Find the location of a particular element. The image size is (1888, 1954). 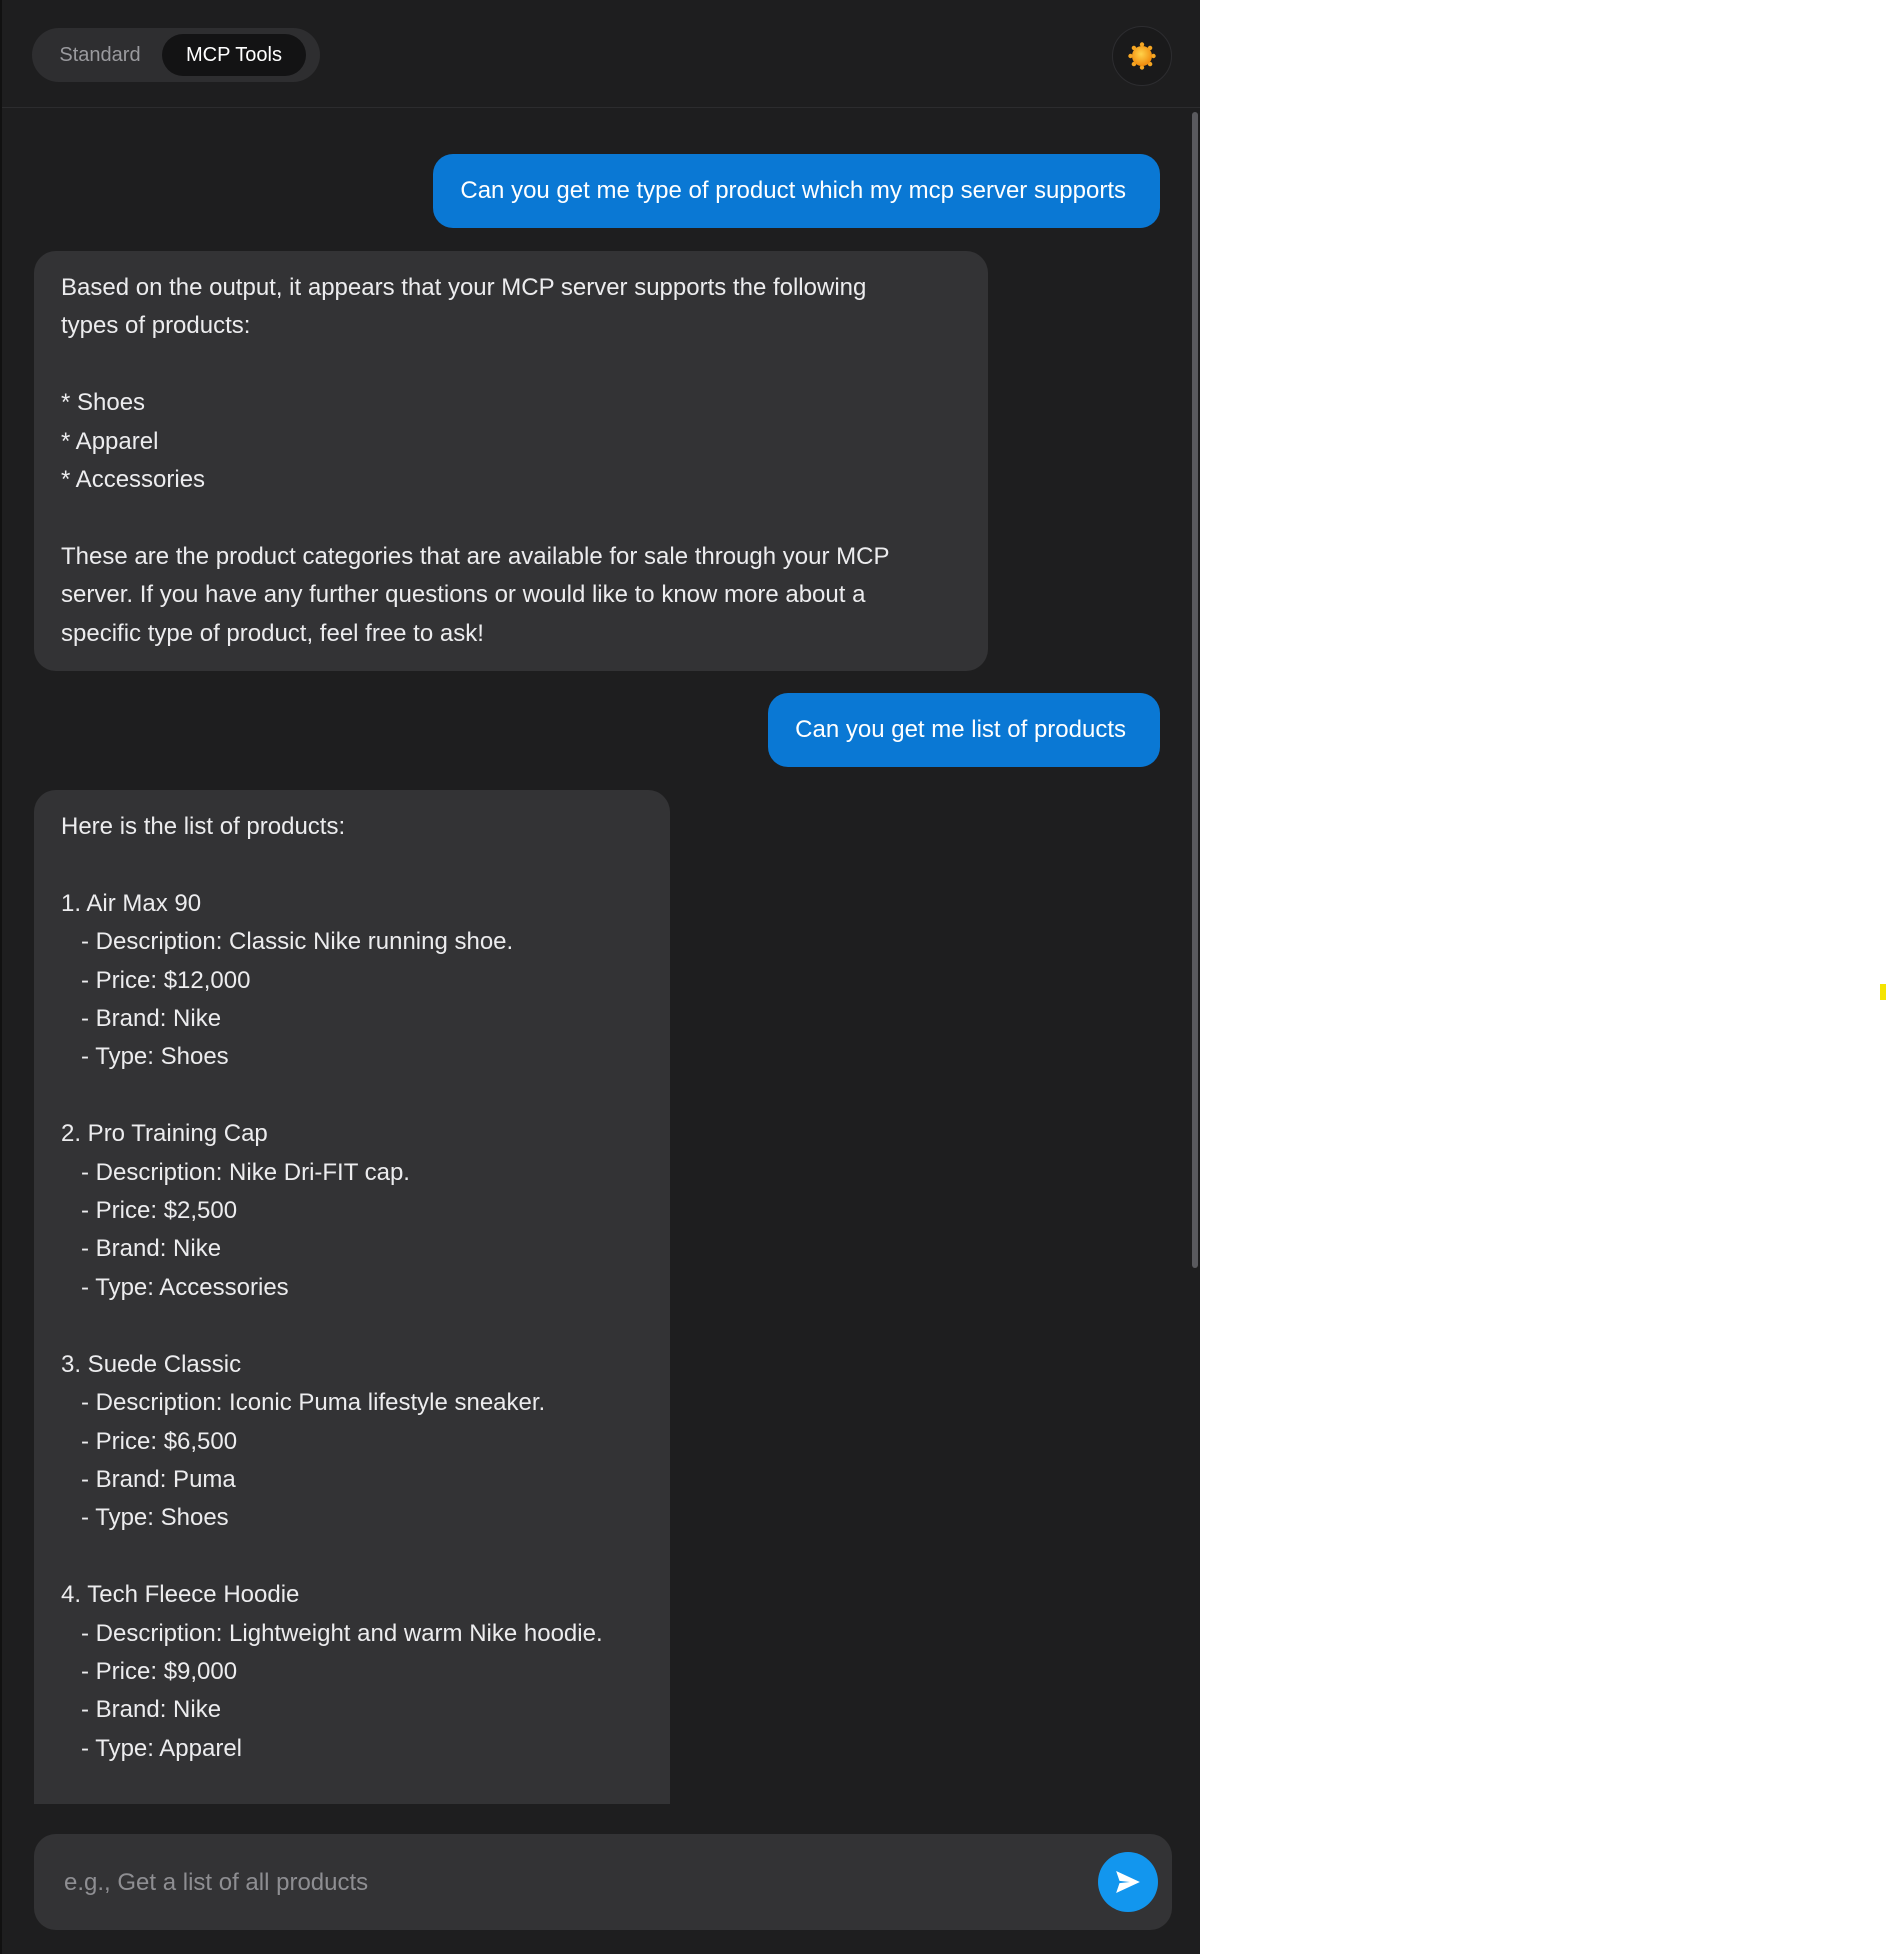

tab-standard: Standard is located at coordinates (100, 55).